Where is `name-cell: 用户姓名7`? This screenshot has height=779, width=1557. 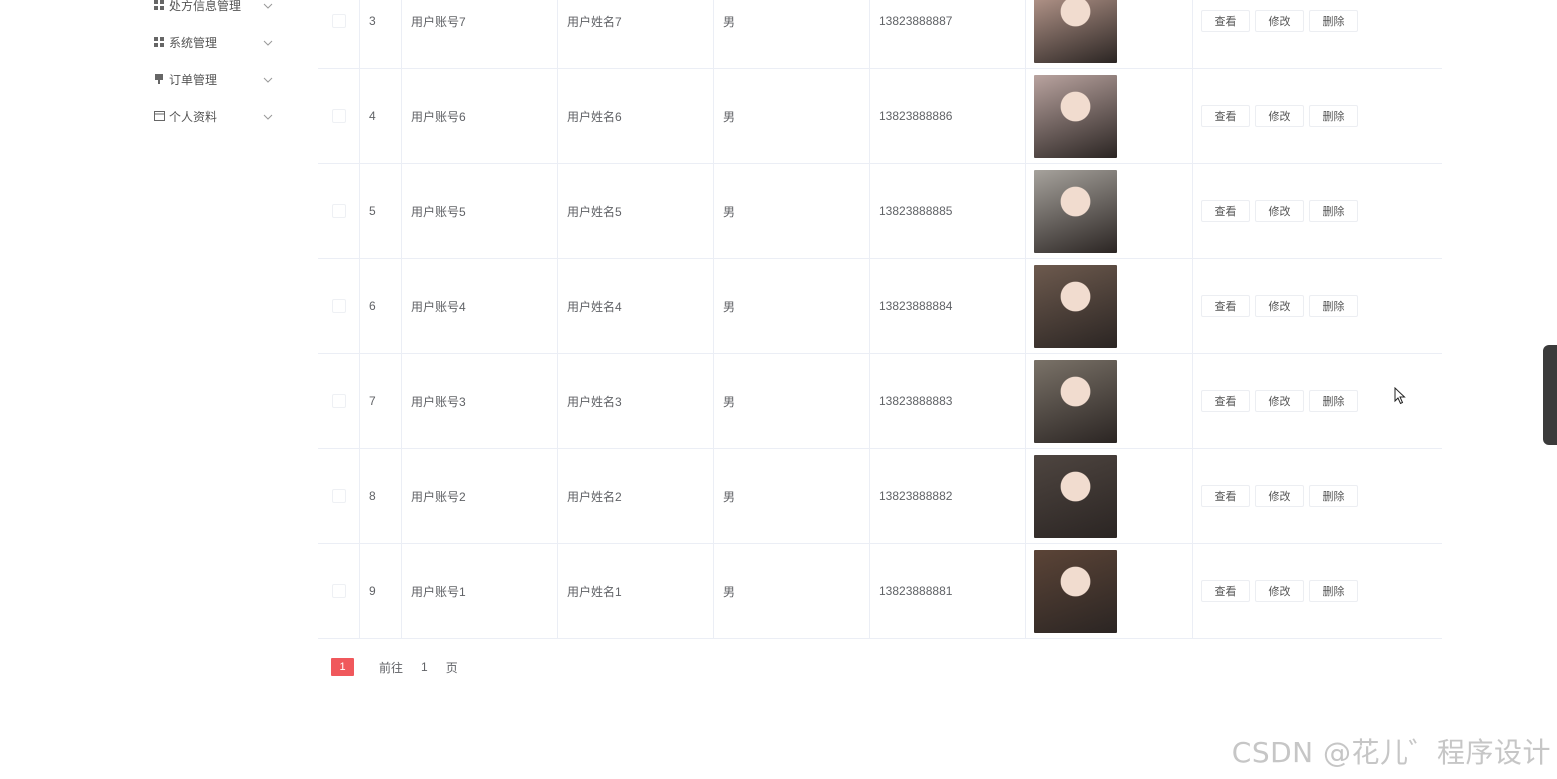 name-cell: 用户姓名7 is located at coordinates (636, 34).